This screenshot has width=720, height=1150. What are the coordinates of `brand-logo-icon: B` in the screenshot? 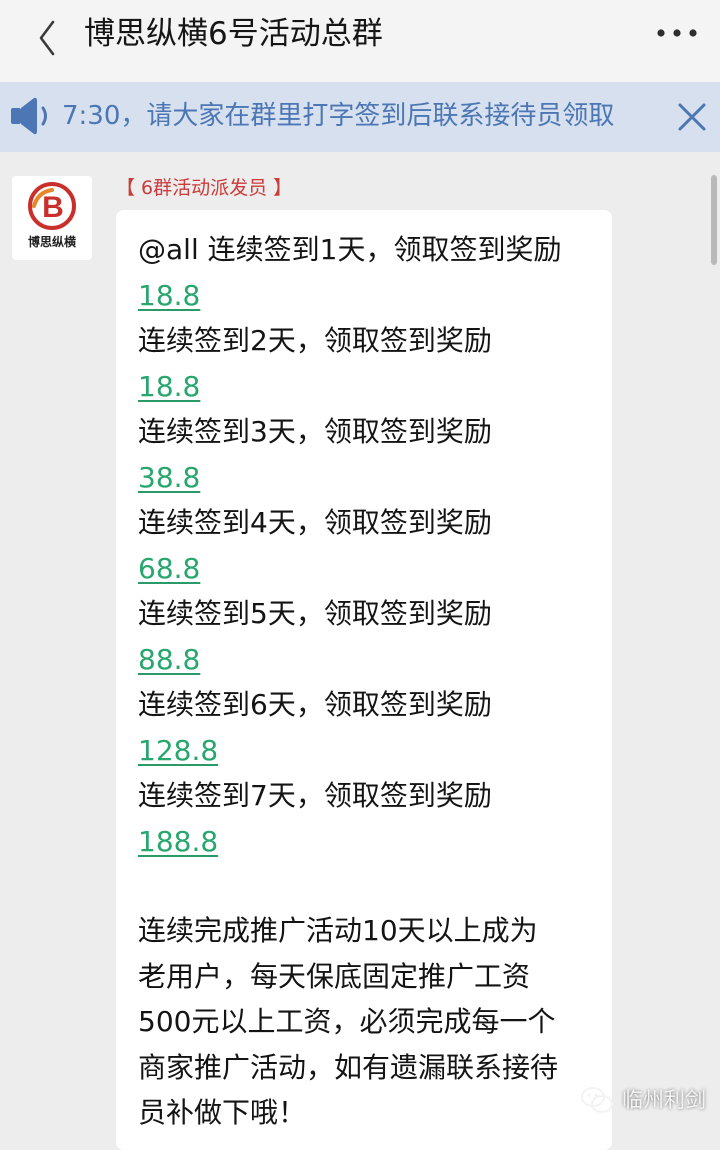 It's located at (52, 206).